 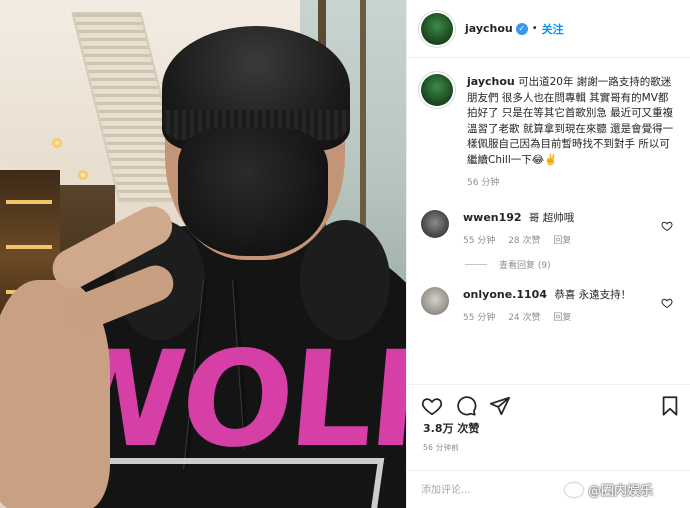 What do you see at coordinates (521, 28) in the screenshot?
I see `verified-badge-icon: ✓` at bounding box center [521, 28].